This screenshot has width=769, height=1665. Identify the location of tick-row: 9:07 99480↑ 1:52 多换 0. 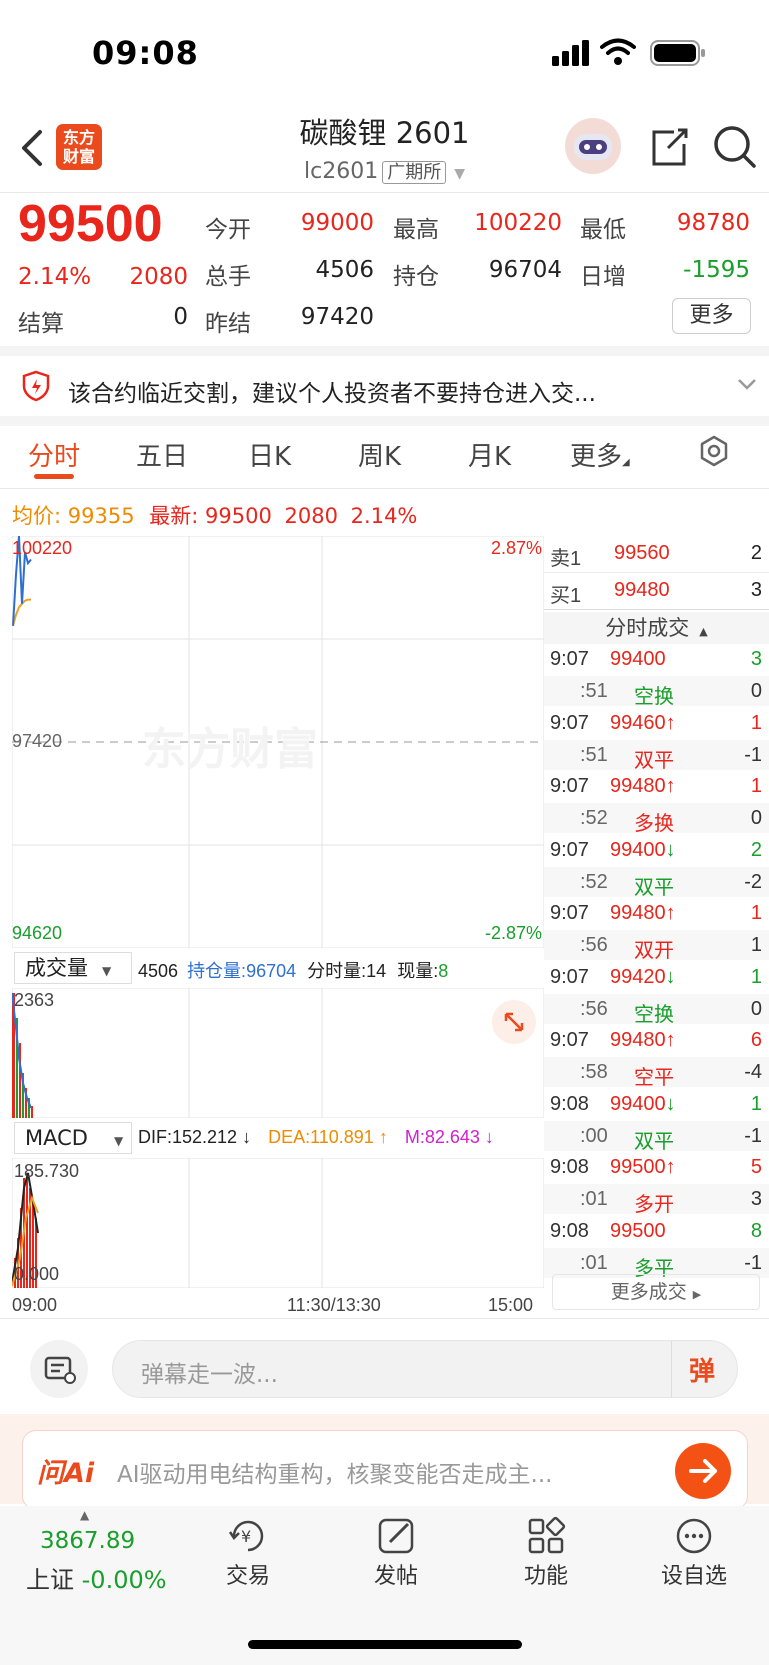
(656, 803).